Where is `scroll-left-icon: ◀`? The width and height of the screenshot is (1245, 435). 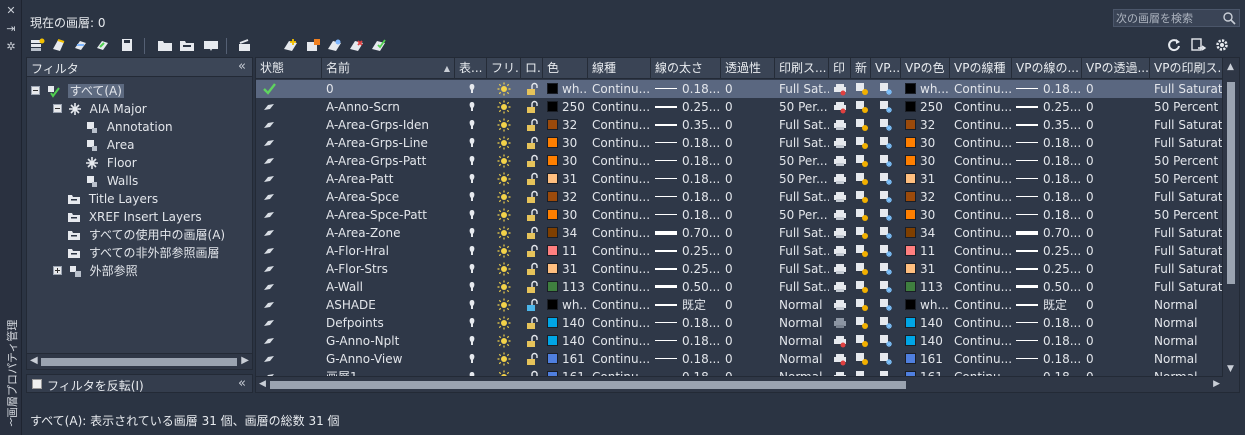
scroll-left-icon: ◀ is located at coordinates (34, 360).